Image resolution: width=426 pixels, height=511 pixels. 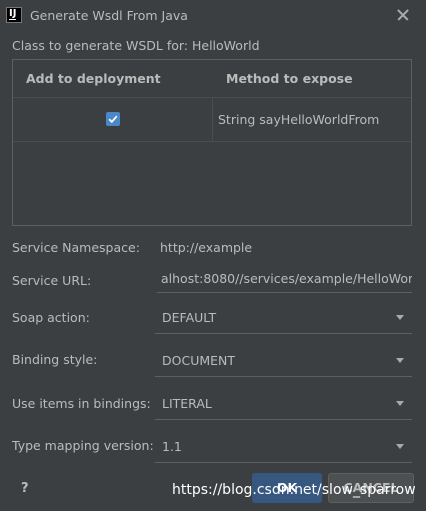 What do you see at coordinates (199, 360) in the screenshot?
I see `binding-style-value: DOCUMENT` at bounding box center [199, 360].